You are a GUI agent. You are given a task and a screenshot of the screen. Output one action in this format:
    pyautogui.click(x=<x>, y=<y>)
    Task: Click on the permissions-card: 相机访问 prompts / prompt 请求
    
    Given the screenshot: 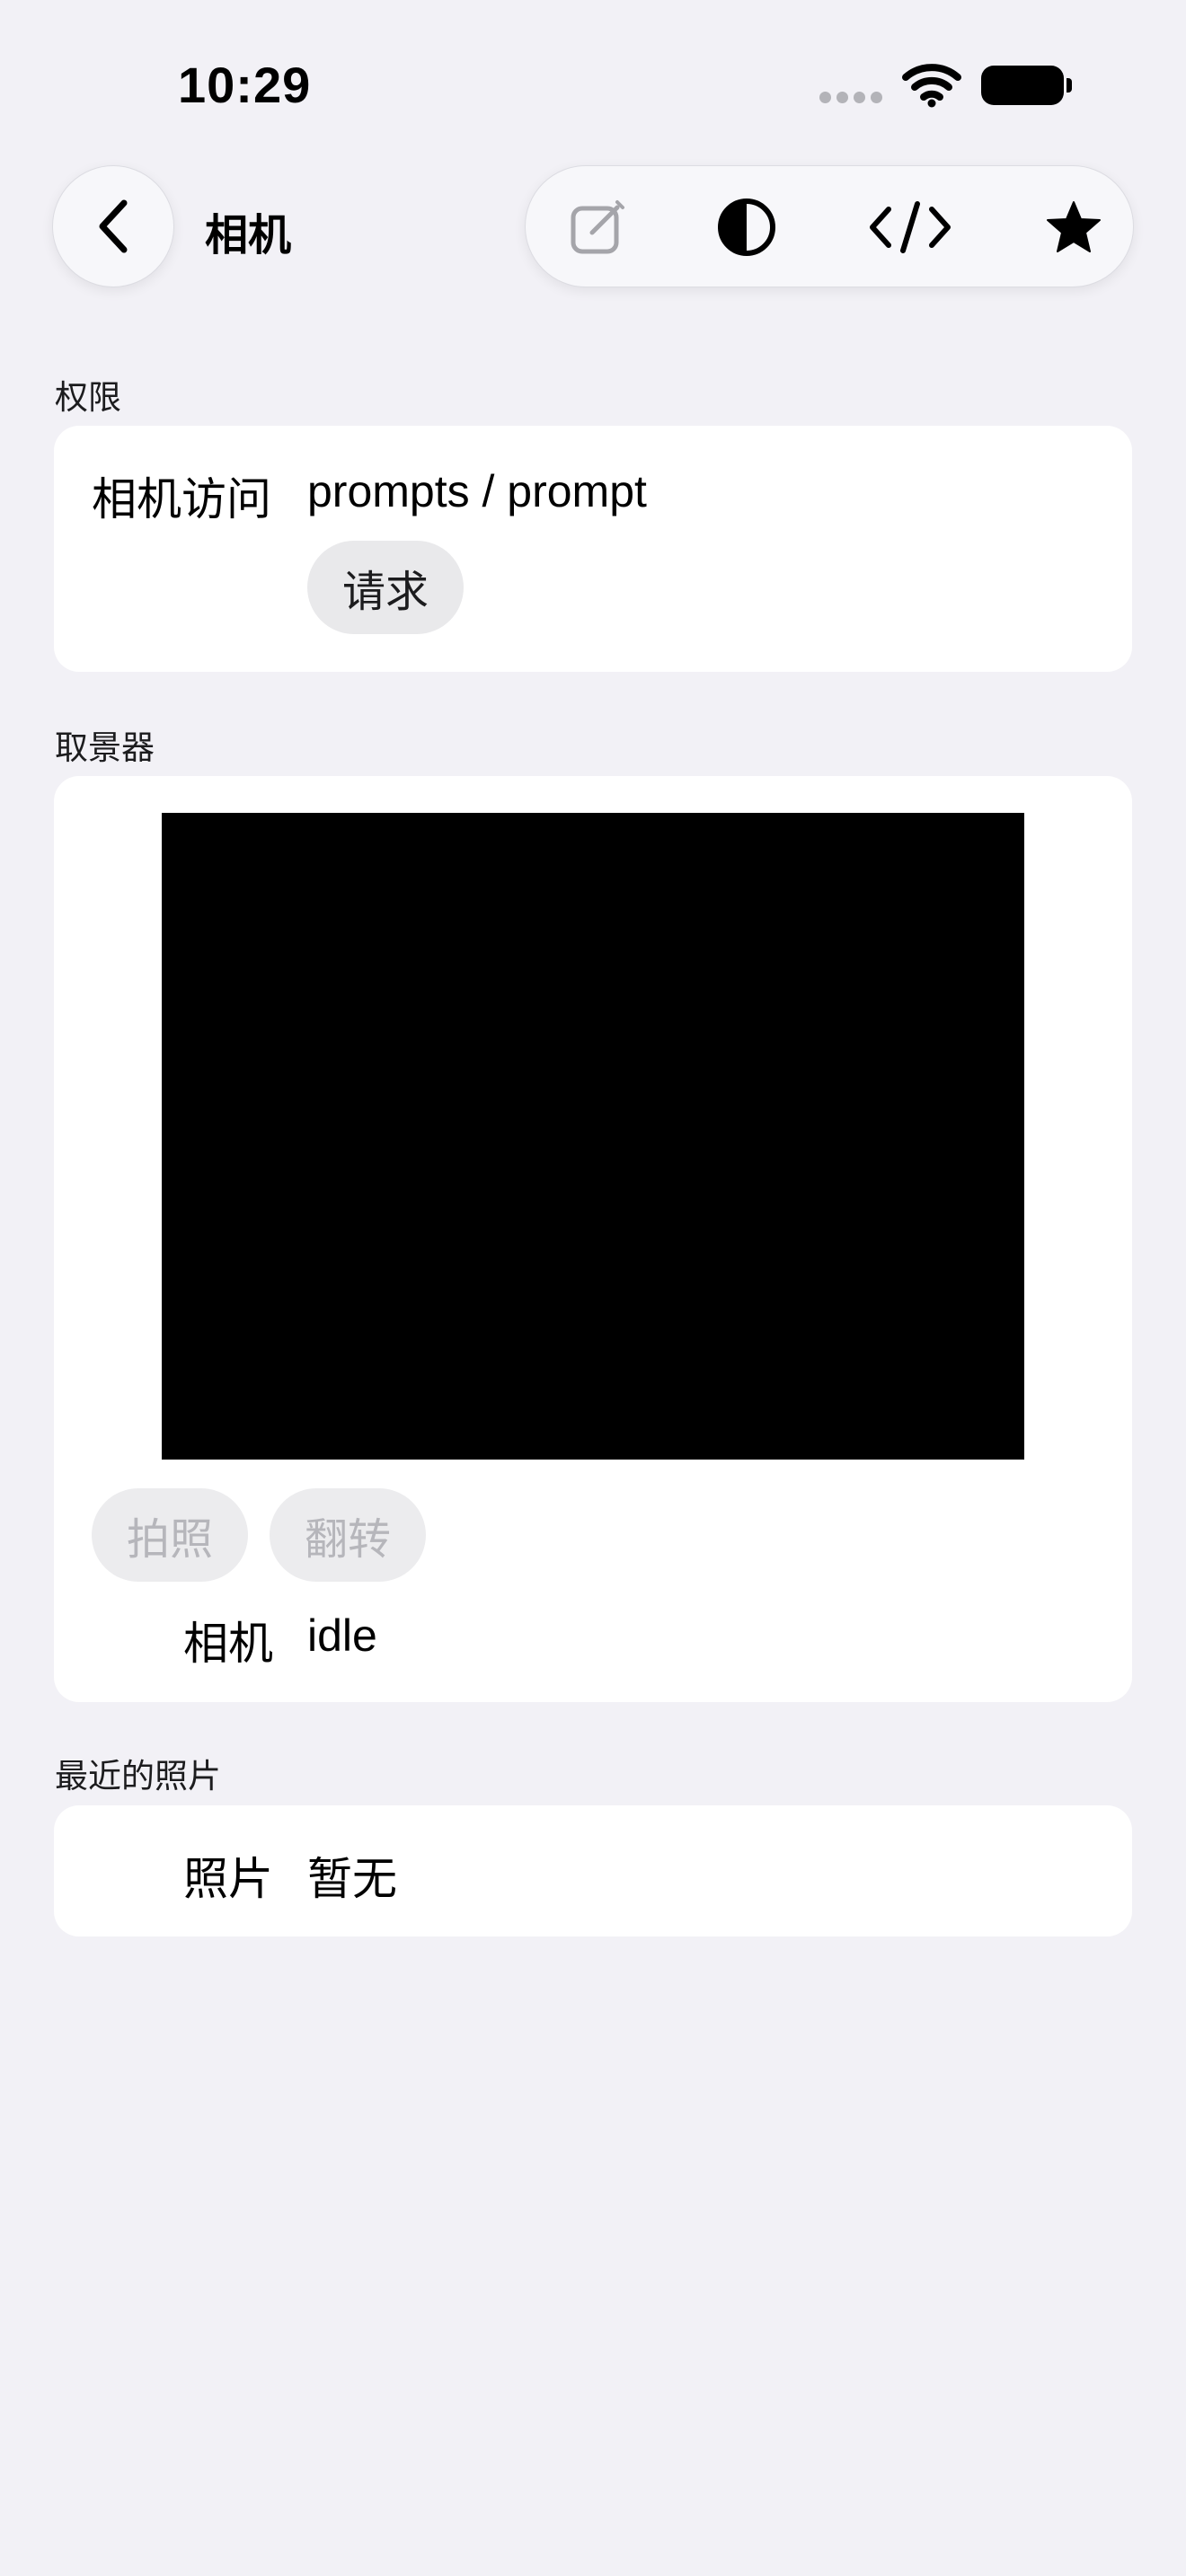 What is the action you would take?
    pyautogui.click(x=593, y=549)
    